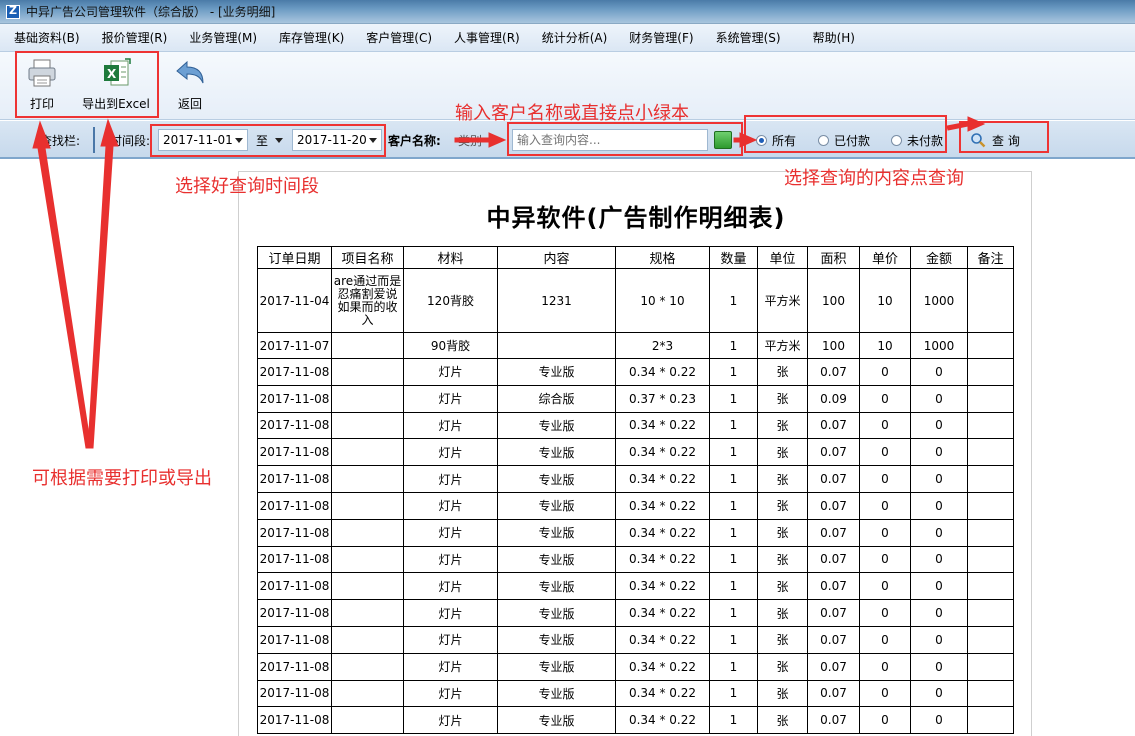 This screenshot has width=1135, height=736. I want to click on annotation-box-radios, so click(845, 134).